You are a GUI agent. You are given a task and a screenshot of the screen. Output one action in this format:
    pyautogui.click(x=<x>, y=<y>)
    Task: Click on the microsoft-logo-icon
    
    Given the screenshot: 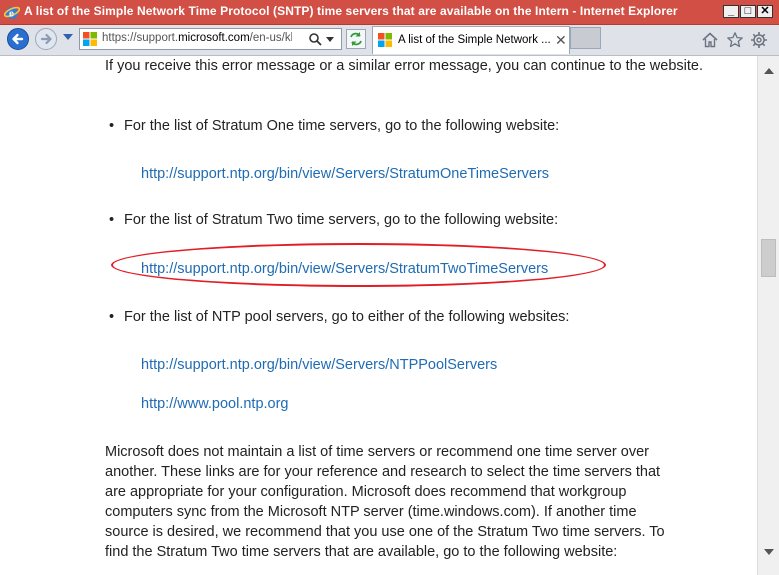 What is the action you would take?
    pyautogui.click(x=90, y=39)
    